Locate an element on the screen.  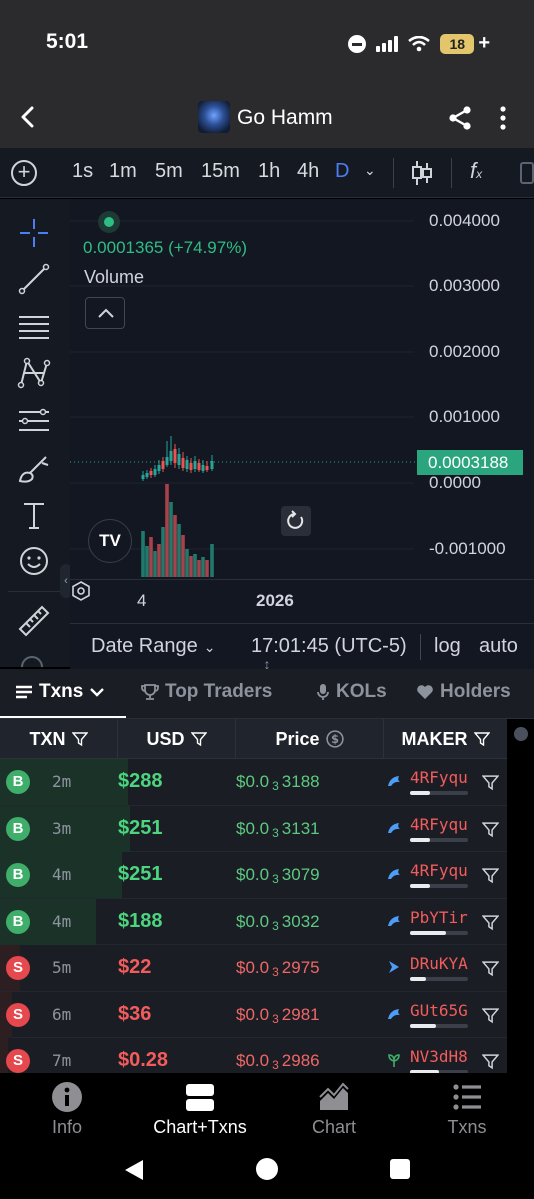
recents-square-icon is located at coordinates (400, 1169).